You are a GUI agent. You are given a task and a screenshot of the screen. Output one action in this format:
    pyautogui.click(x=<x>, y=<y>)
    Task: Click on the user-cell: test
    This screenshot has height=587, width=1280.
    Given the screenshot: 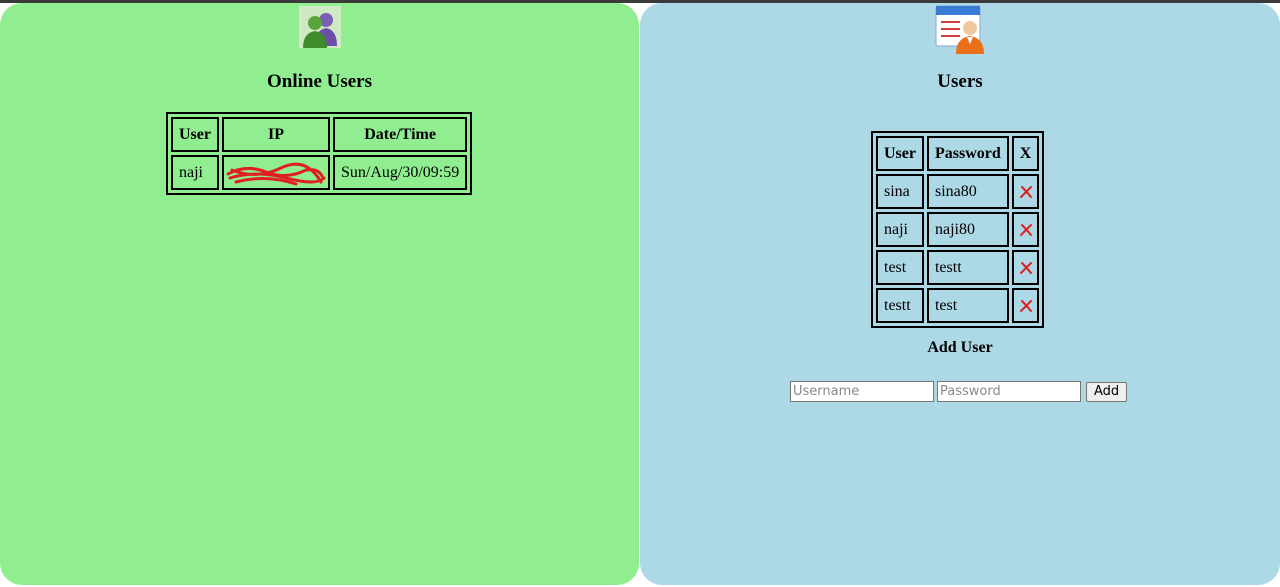 What is the action you would take?
    pyautogui.click(x=900, y=267)
    